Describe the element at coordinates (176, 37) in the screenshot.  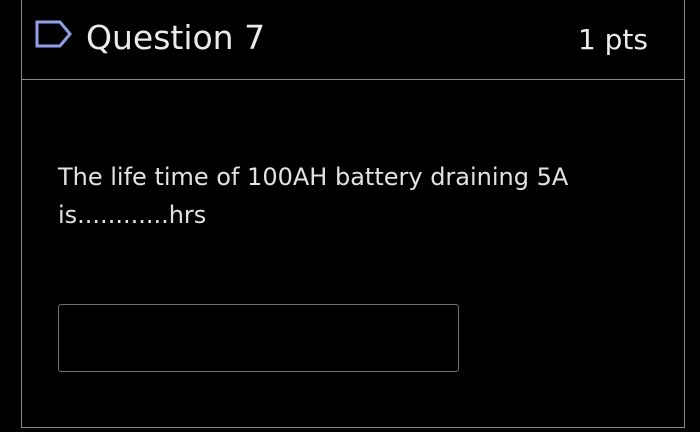
I see `question-title: Question 7` at that location.